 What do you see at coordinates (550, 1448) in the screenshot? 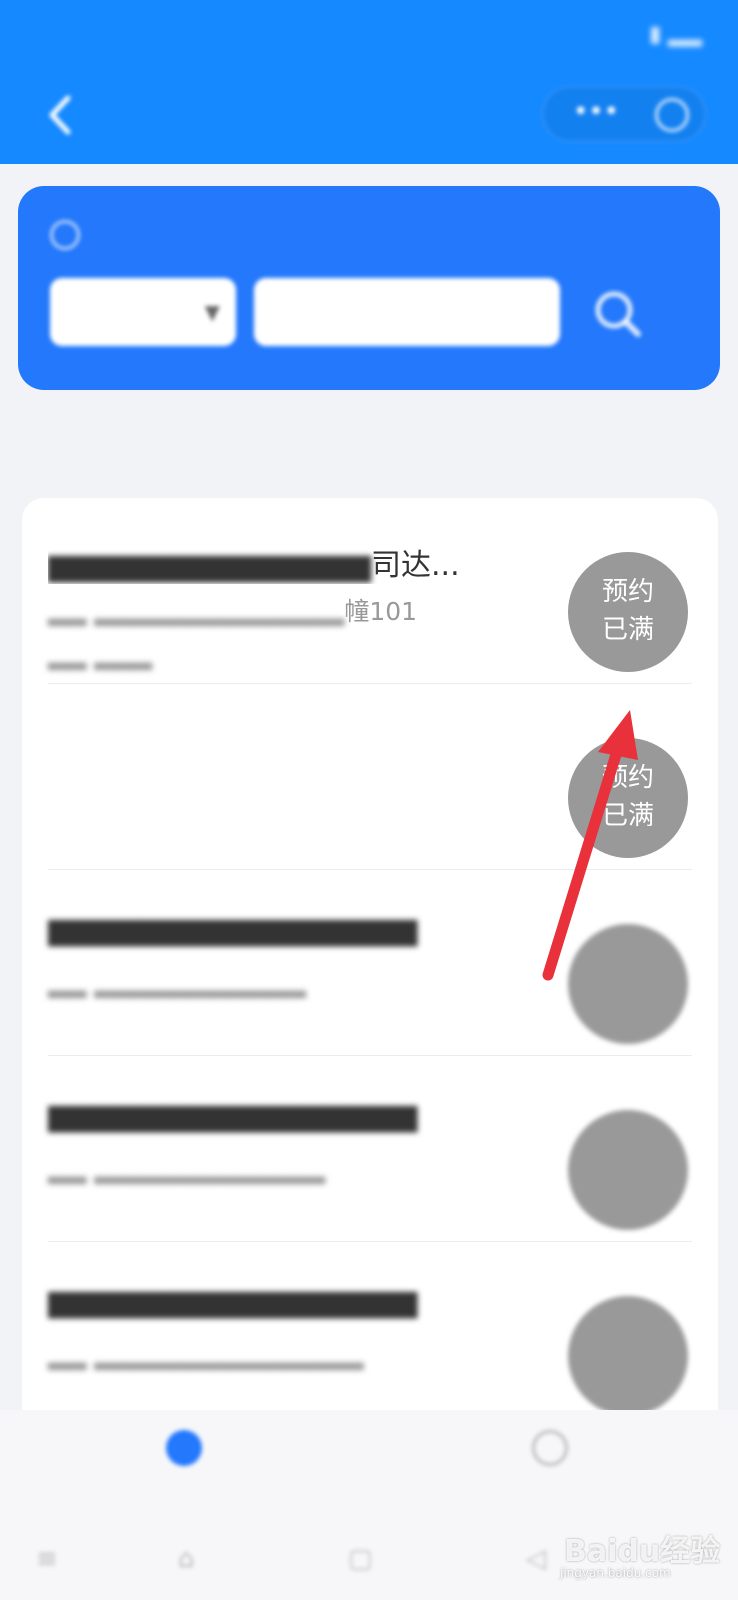
I see `user-icon` at bounding box center [550, 1448].